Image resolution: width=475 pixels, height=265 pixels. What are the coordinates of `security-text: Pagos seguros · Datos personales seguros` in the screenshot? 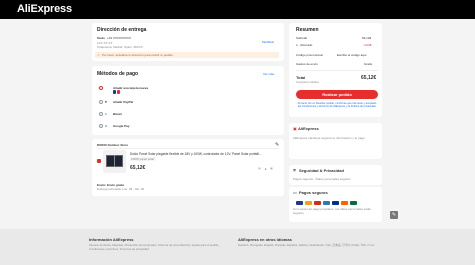 It's located at (322, 179).